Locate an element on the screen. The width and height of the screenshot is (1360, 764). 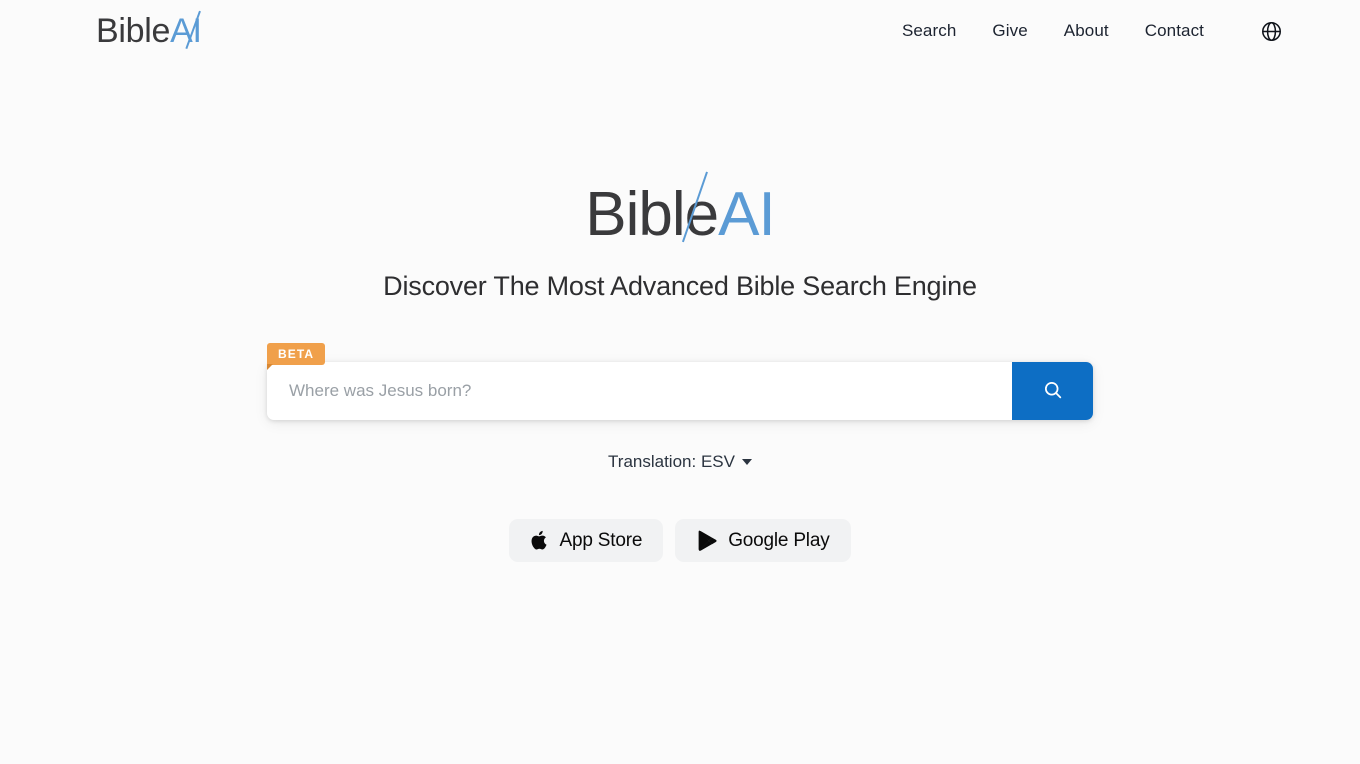
app-store-label: App Store is located at coordinates (601, 540).